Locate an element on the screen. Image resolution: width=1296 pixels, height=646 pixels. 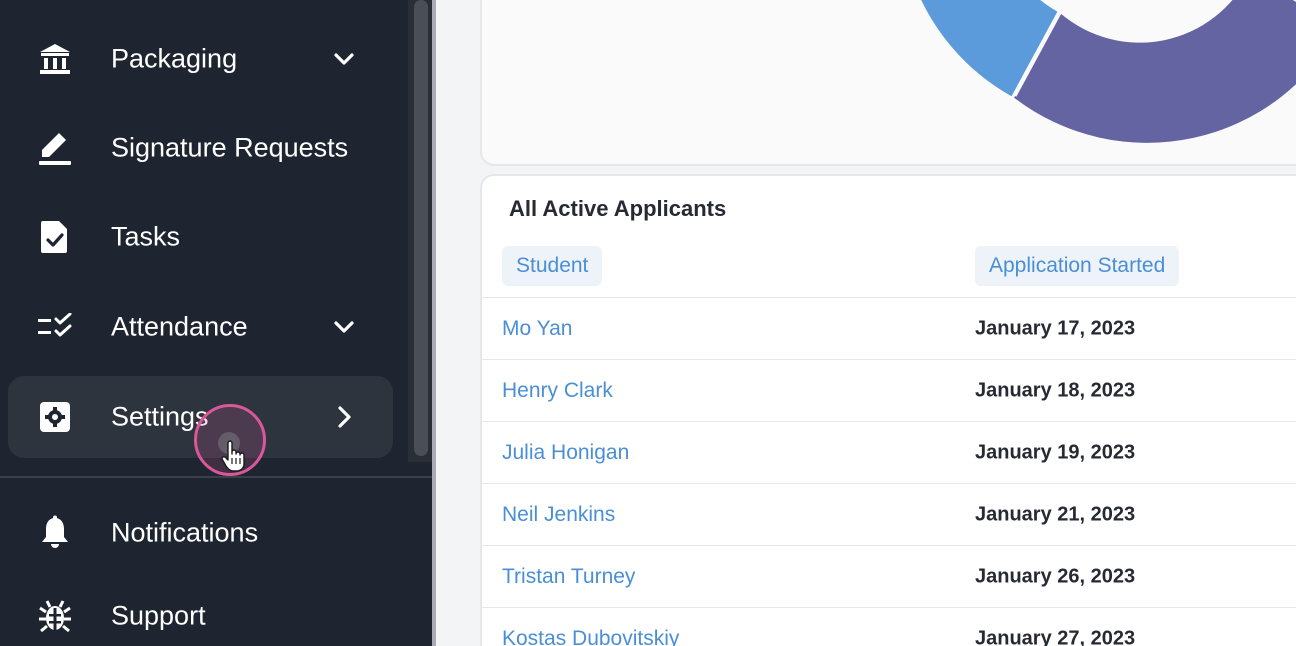
checklist-icon is located at coordinates (55, 327).